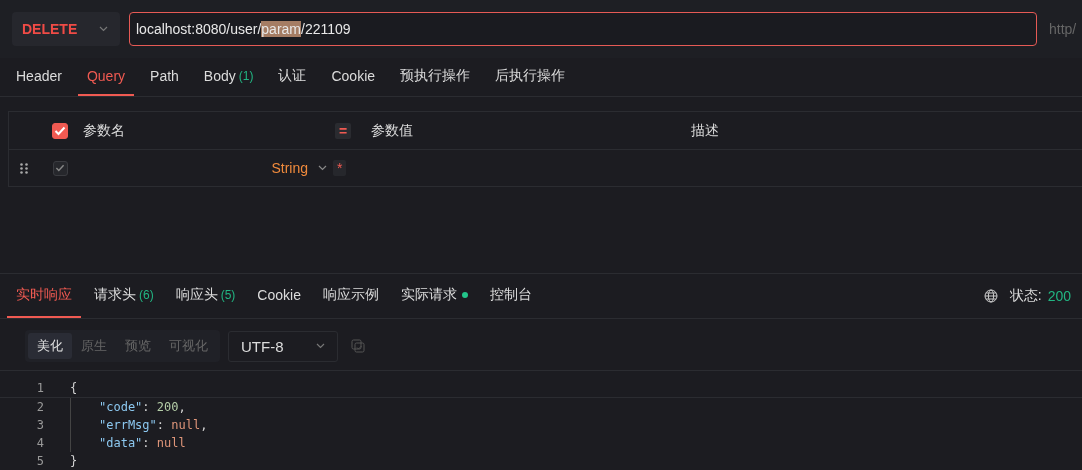 Image resolution: width=1082 pixels, height=470 pixels. What do you see at coordinates (583, 29) in the screenshot?
I see `url-field: localhost:8080/user/param/221109` at bounding box center [583, 29].